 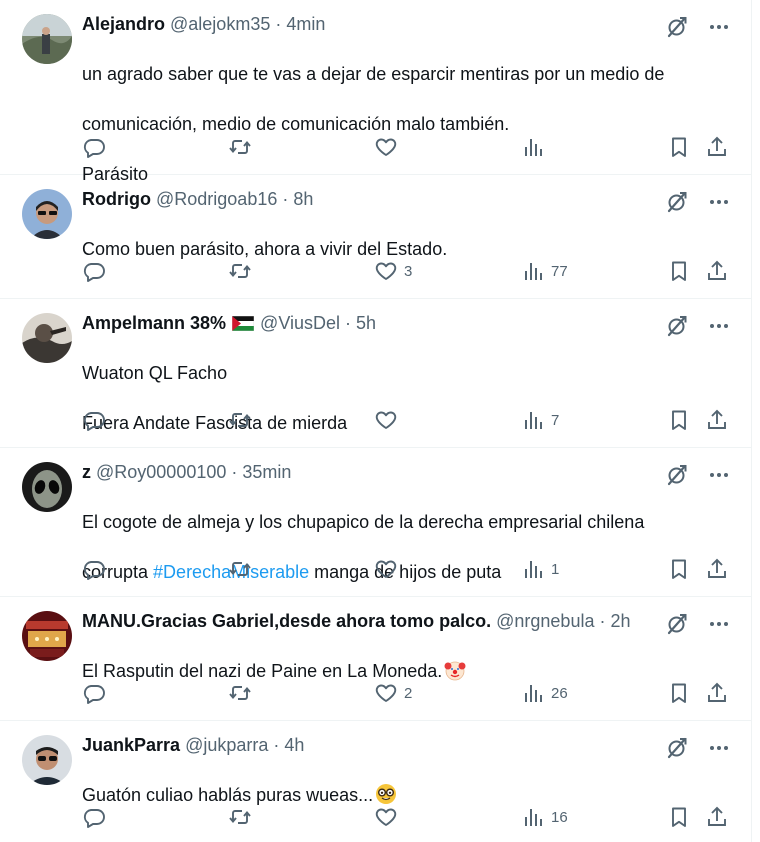 I want to click on timestamp: 2h, so click(x=620, y=621).